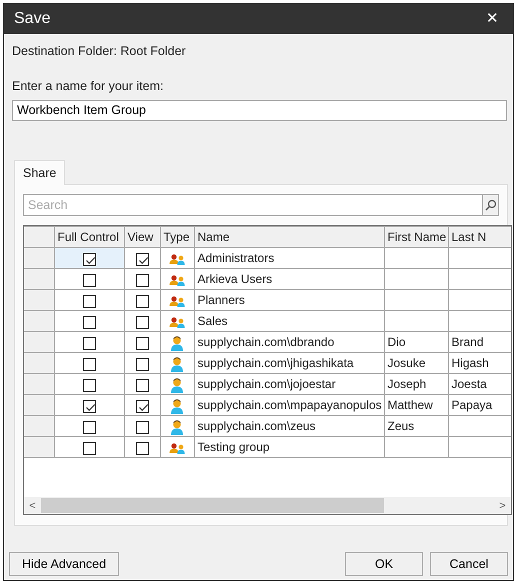 This screenshot has width=517, height=584. Describe the element at coordinates (470, 363) in the screenshot. I see `table-cell: Higash` at that location.